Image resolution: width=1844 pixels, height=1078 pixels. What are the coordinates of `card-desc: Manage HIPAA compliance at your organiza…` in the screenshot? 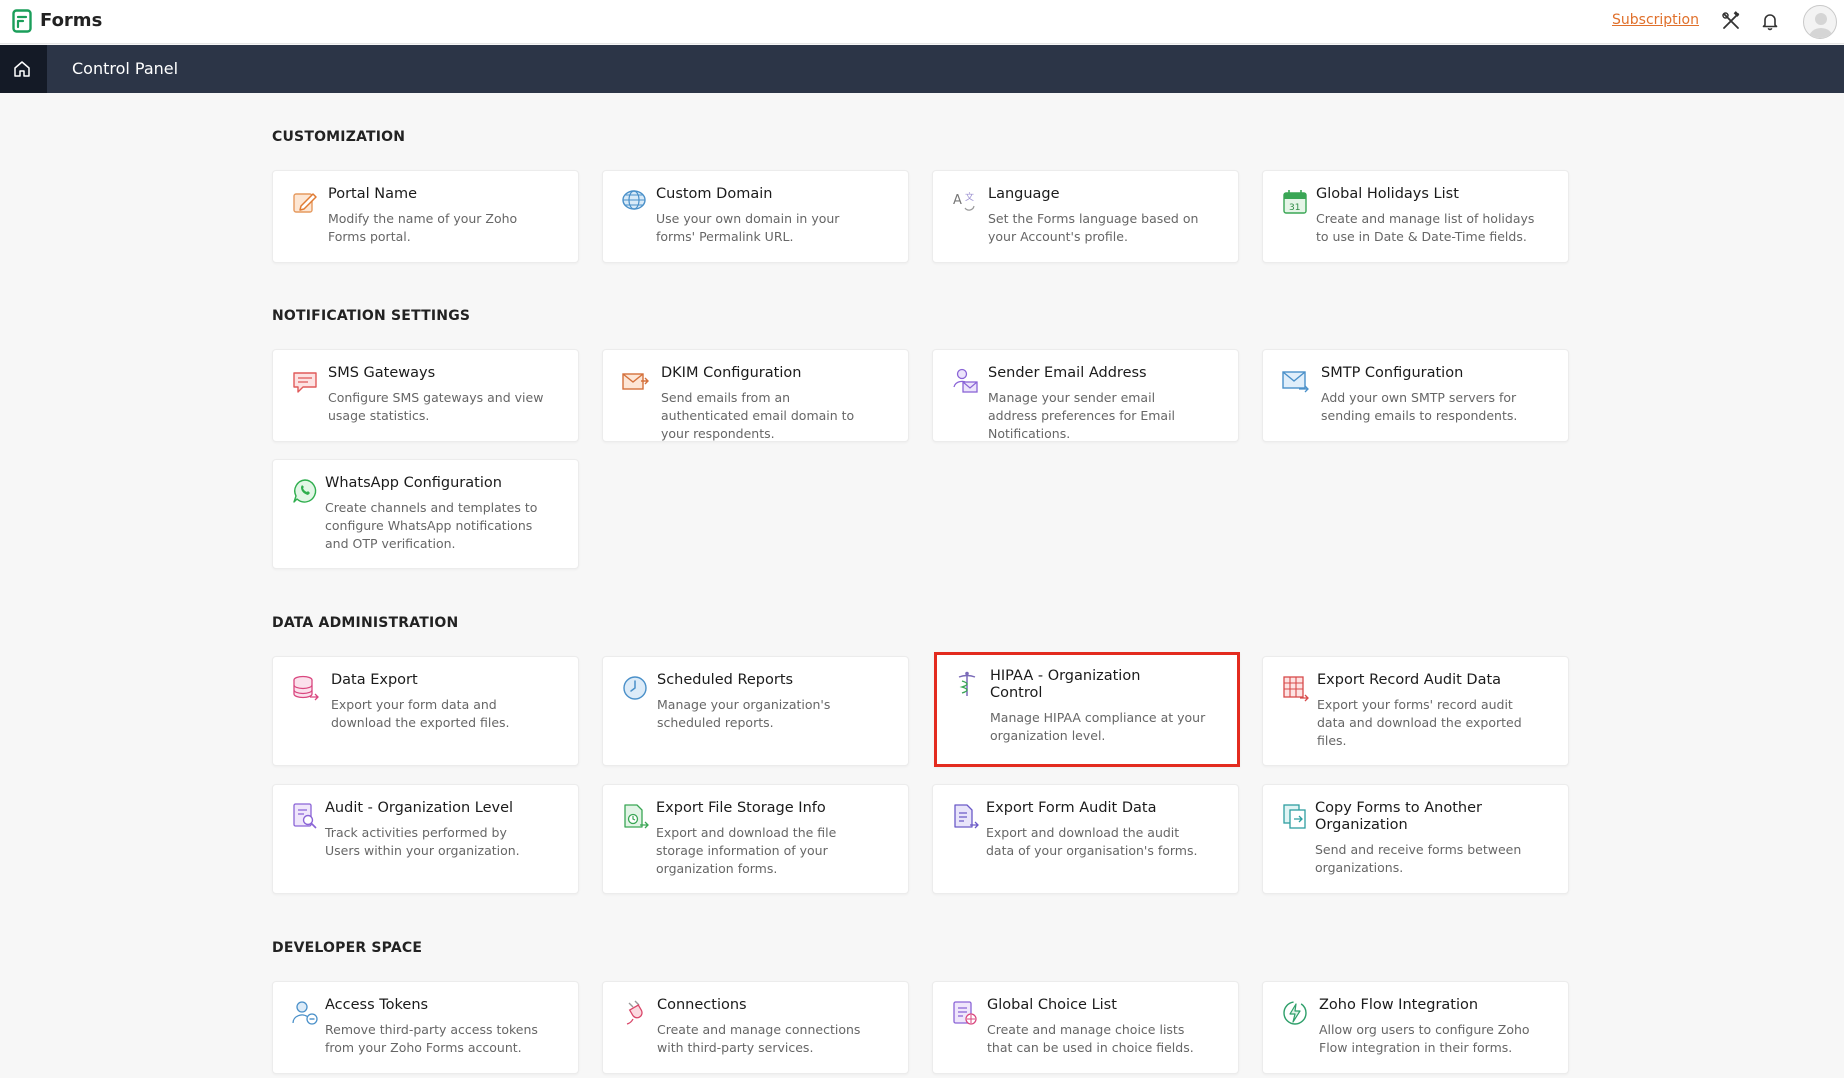 It's located at (1098, 726).